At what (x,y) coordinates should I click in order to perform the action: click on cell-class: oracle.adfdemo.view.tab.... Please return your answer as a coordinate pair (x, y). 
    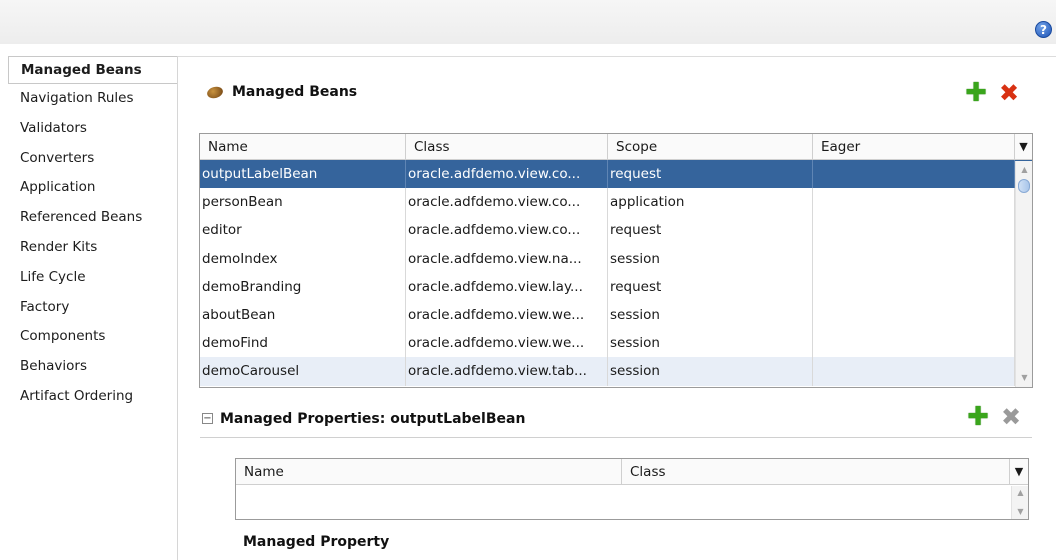
    Looking at the image, I should click on (507, 371).